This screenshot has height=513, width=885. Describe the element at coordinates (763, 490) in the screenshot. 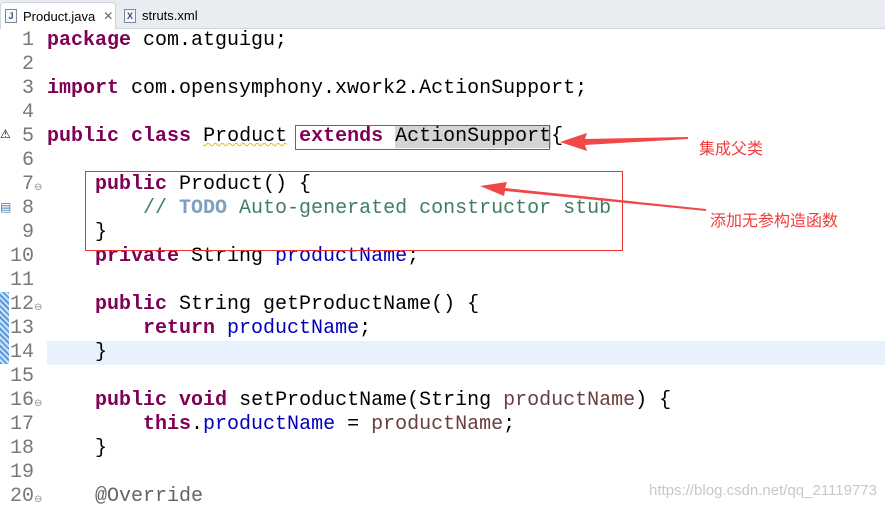

I see `watermark: https://blog.csdn.net/qq_21119773` at that location.